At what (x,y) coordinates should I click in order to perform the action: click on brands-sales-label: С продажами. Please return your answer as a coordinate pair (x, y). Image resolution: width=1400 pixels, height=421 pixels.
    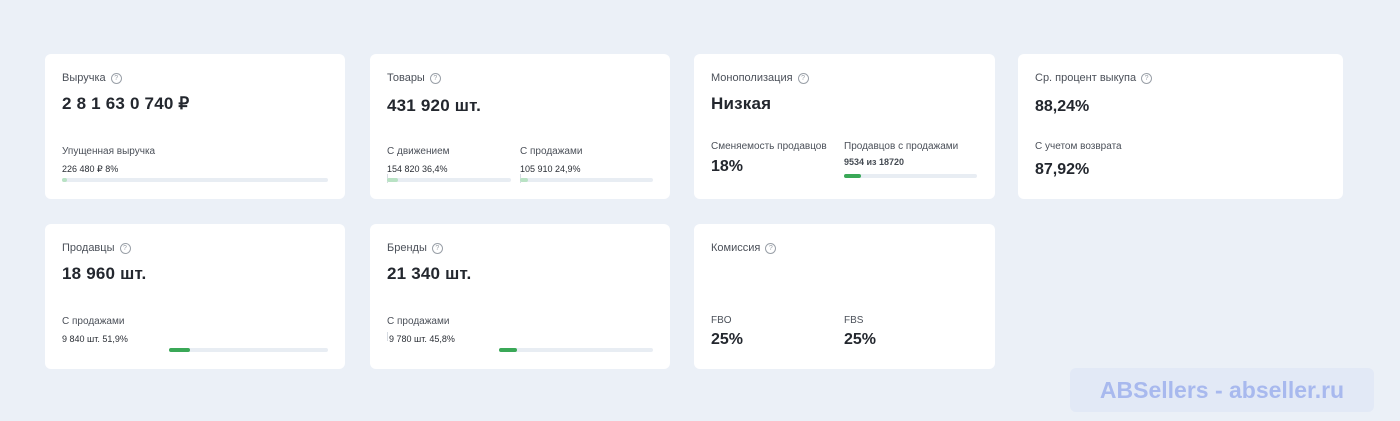
    Looking at the image, I should click on (418, 321).